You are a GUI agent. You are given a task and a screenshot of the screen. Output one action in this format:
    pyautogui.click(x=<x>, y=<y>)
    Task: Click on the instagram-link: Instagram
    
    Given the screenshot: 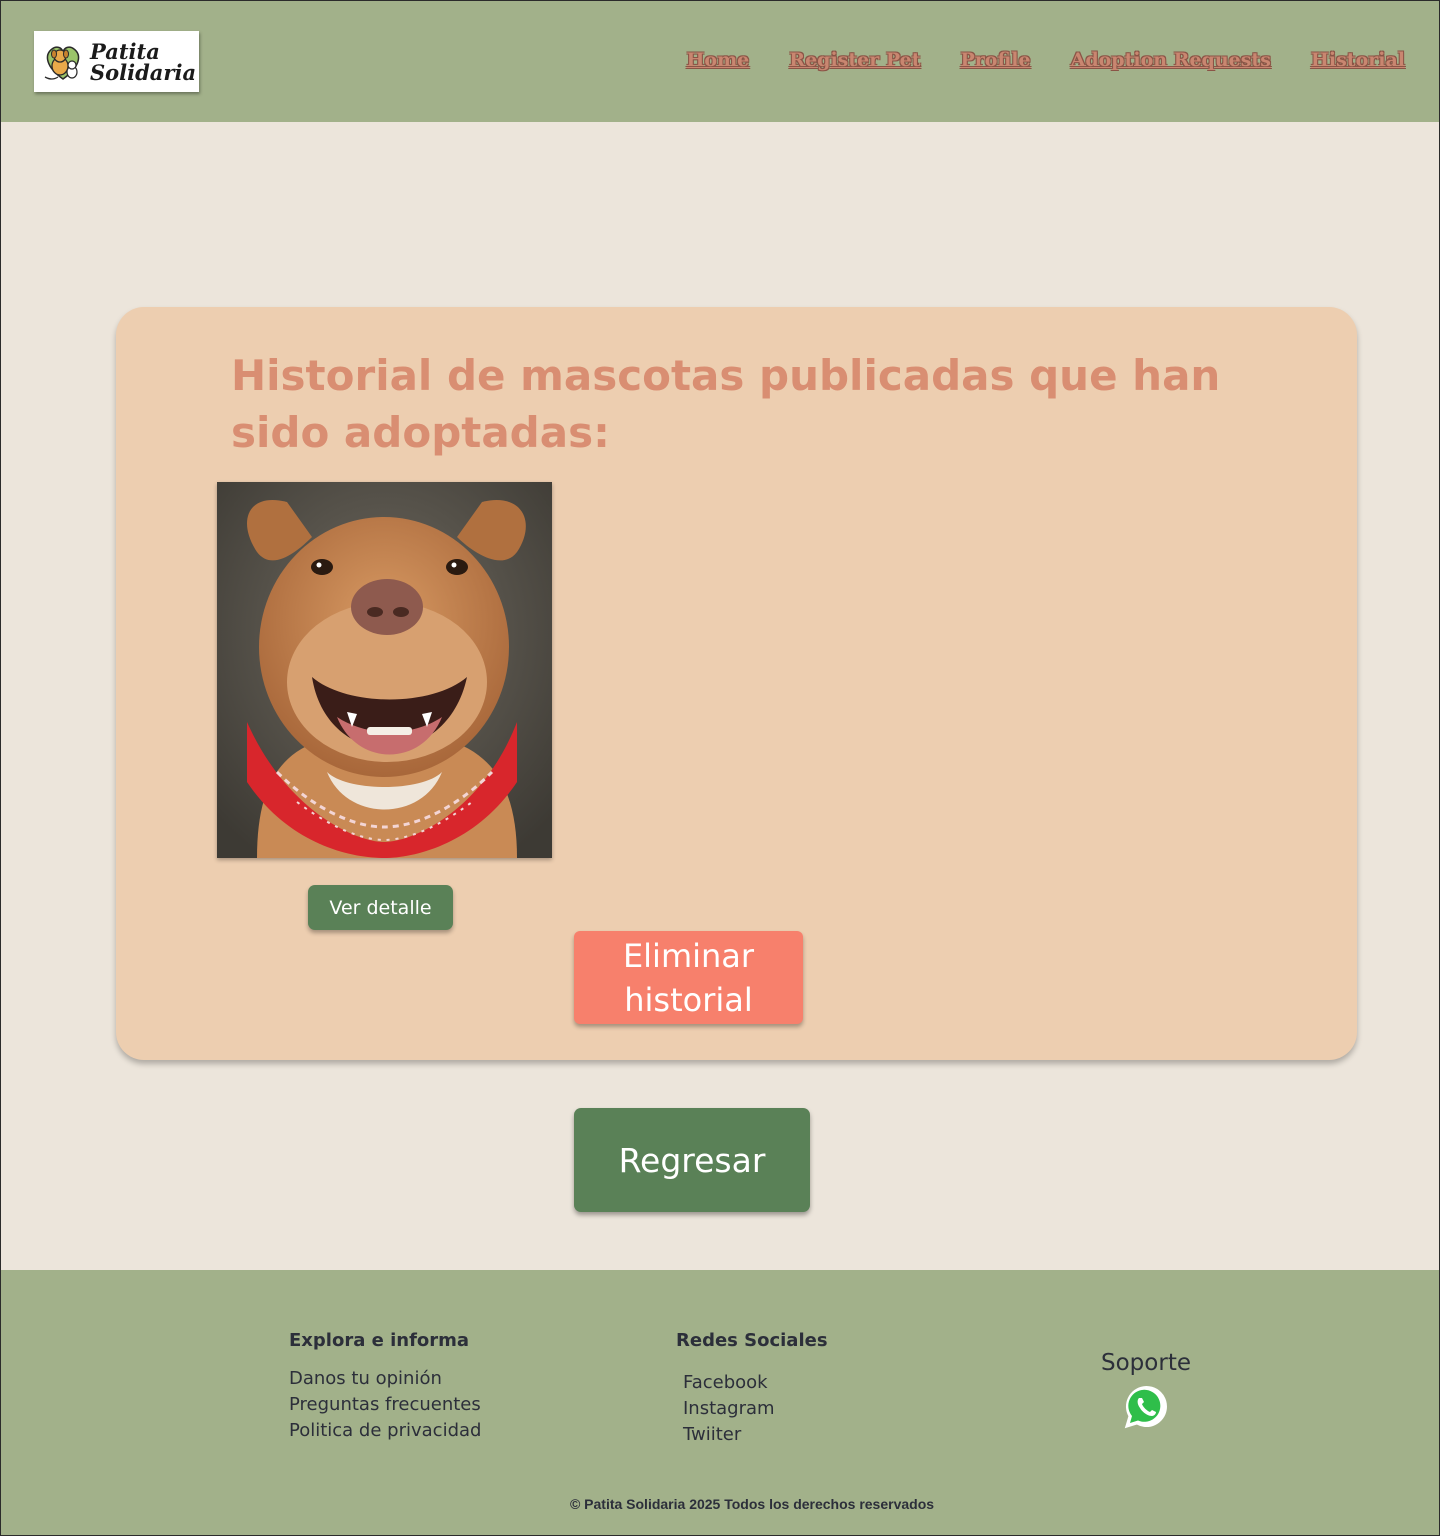 What is the action you would take?
    pyautogui.click(x=755, y=1409)
    